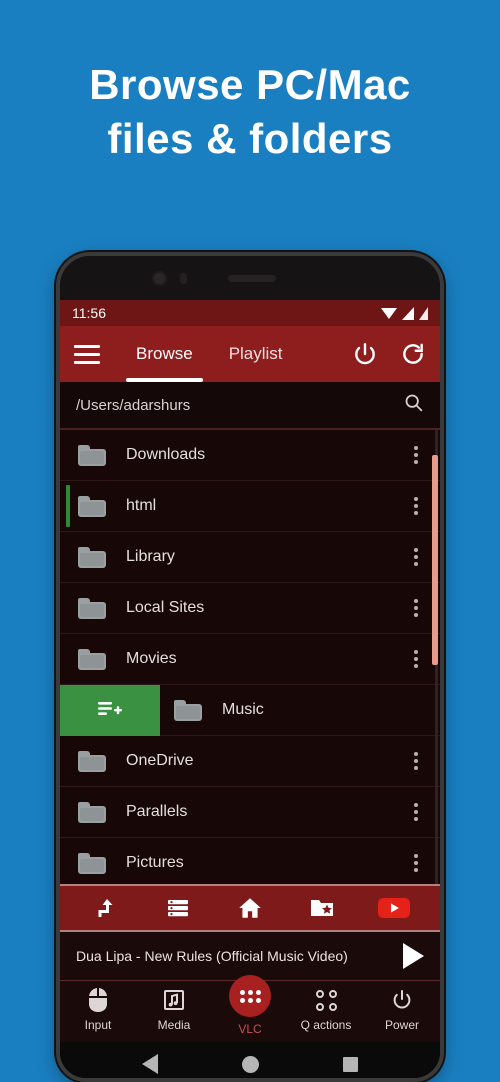  I want to click on browse-toolbar, so click(250, 908).